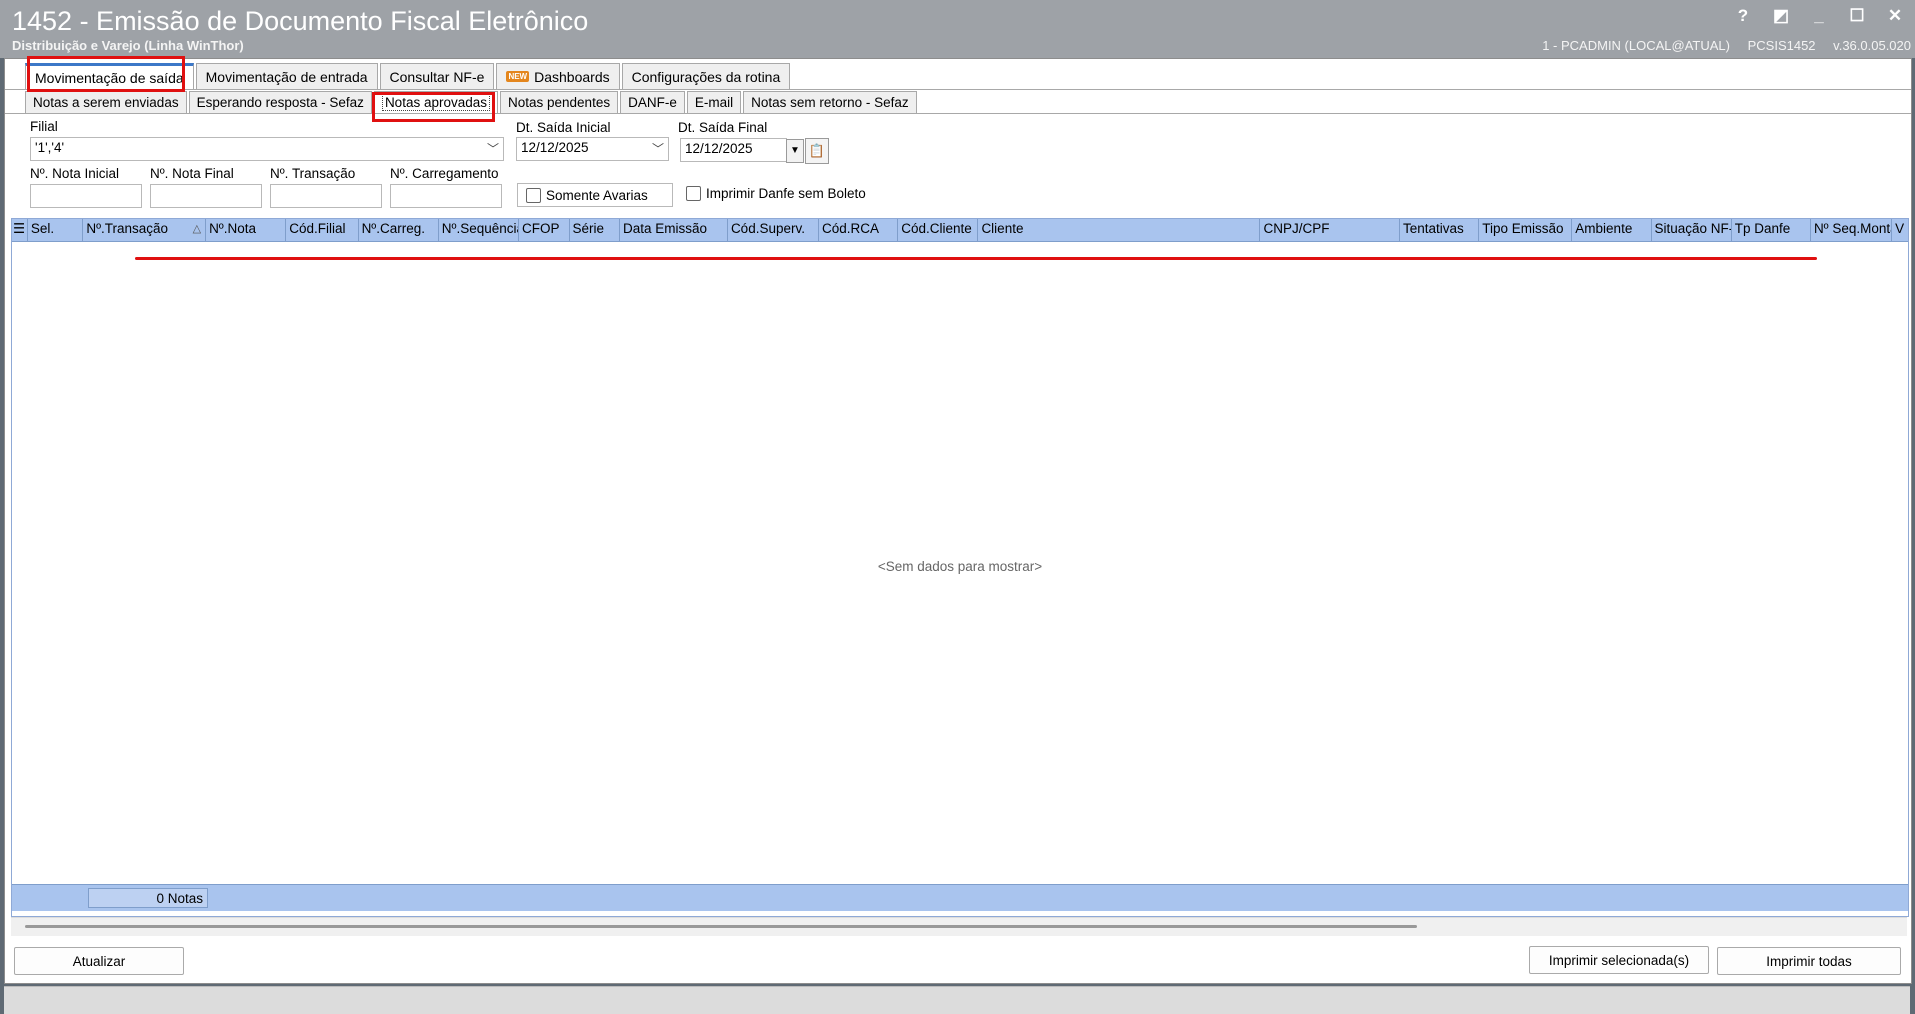 Image resolution: width=1915 pixels, height=1014 pixels. Describe the element at coordinates (326, 196) in the screenshot. I see `transacao-input` at that location.